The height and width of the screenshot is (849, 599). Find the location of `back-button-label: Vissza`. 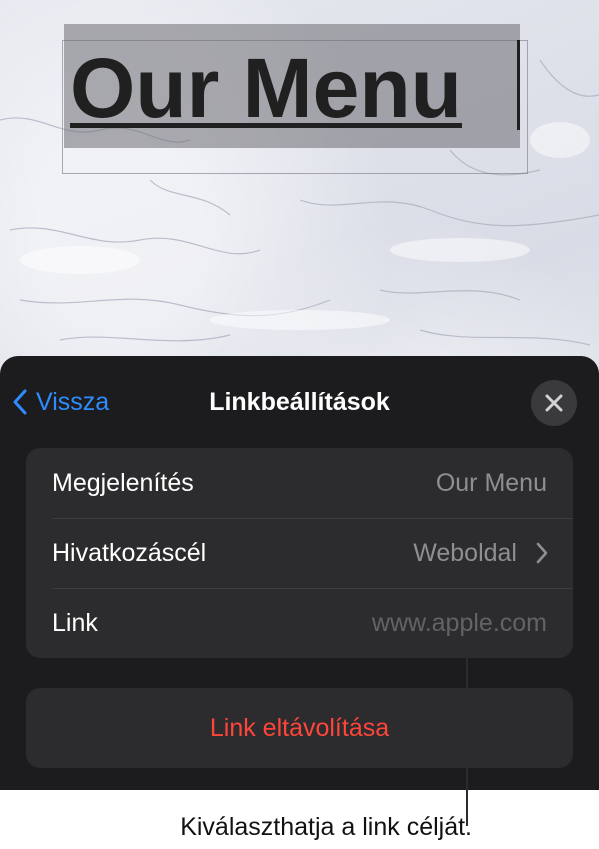

back-button-label: Vissza is located at coordinates (73, 401).